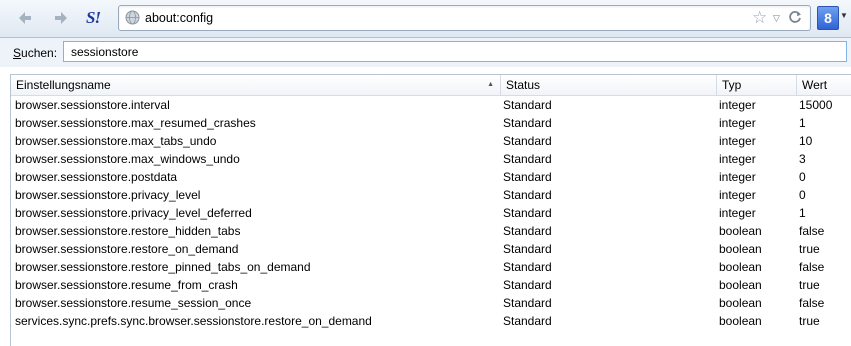 This screenshot has width=851, height=346. Describe the element at coordinates (759, 18) in the screenshot. I see `star-icon: ☆` at that location.